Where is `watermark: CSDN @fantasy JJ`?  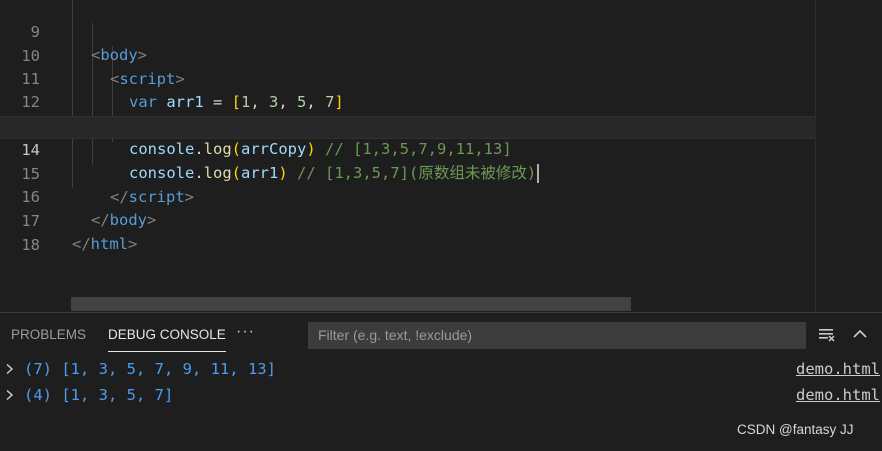
watermark: CSDN @fantasy JJ is located at coordinates (795, 429).